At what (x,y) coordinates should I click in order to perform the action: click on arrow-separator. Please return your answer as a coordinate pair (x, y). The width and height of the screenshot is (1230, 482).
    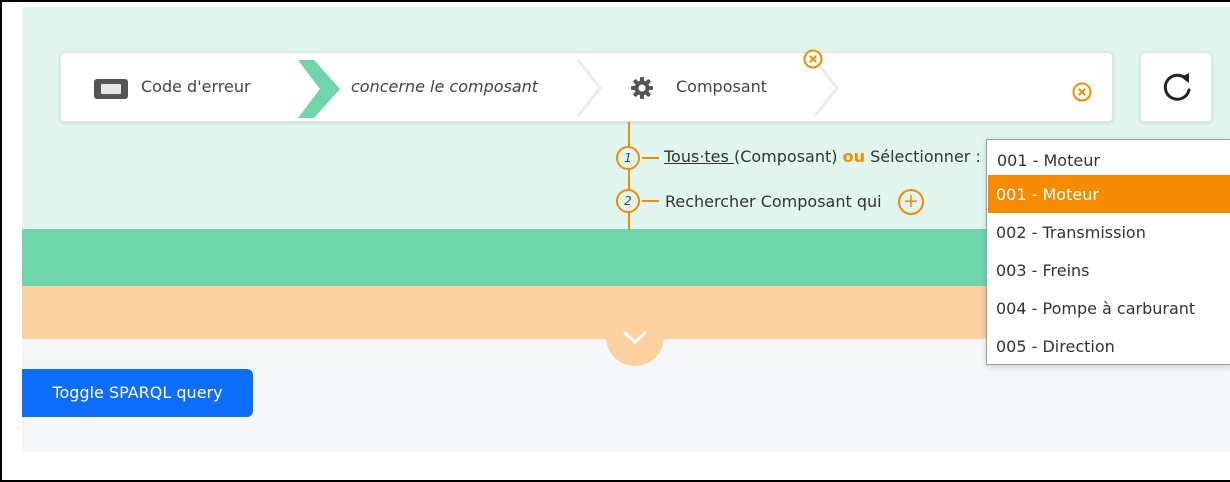
    Looking at the image, I should click on (589, 88).